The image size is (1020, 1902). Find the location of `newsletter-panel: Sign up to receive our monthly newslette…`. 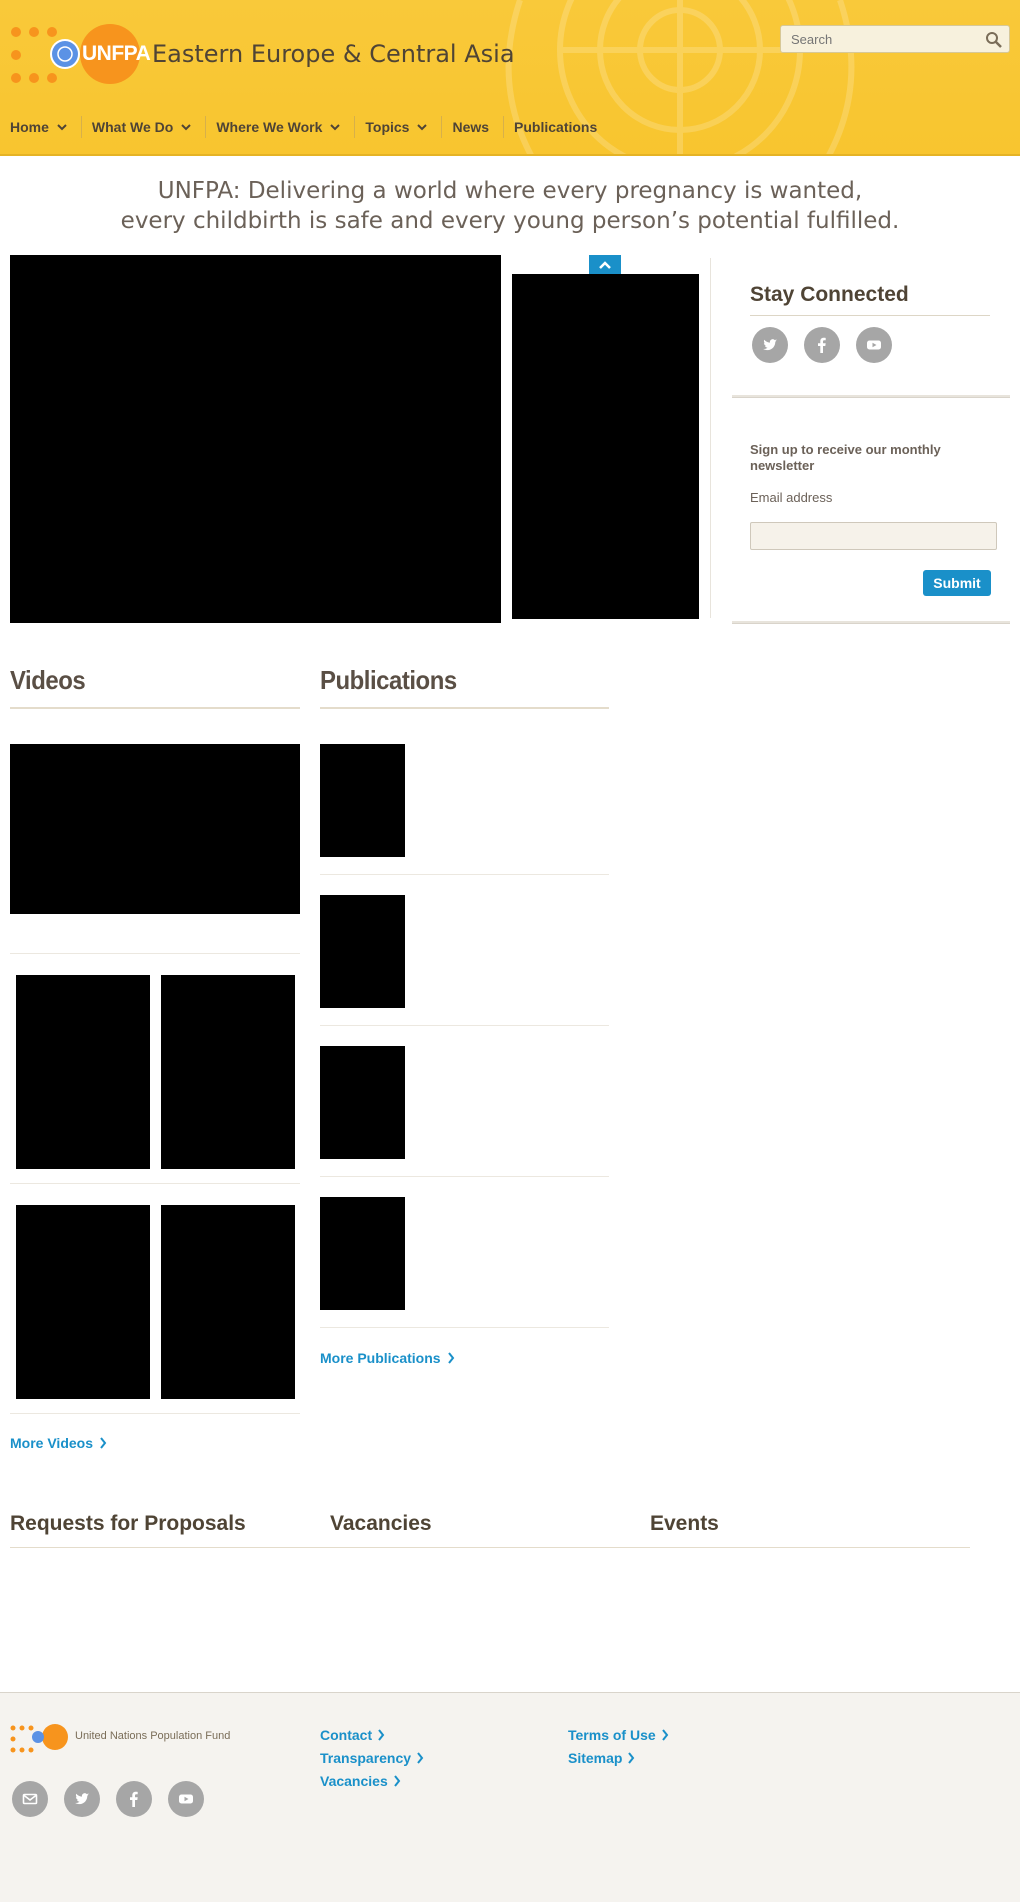

newsletter-panel: Sign up to receive our monthly newslette… is located at coordinates (871, 520).